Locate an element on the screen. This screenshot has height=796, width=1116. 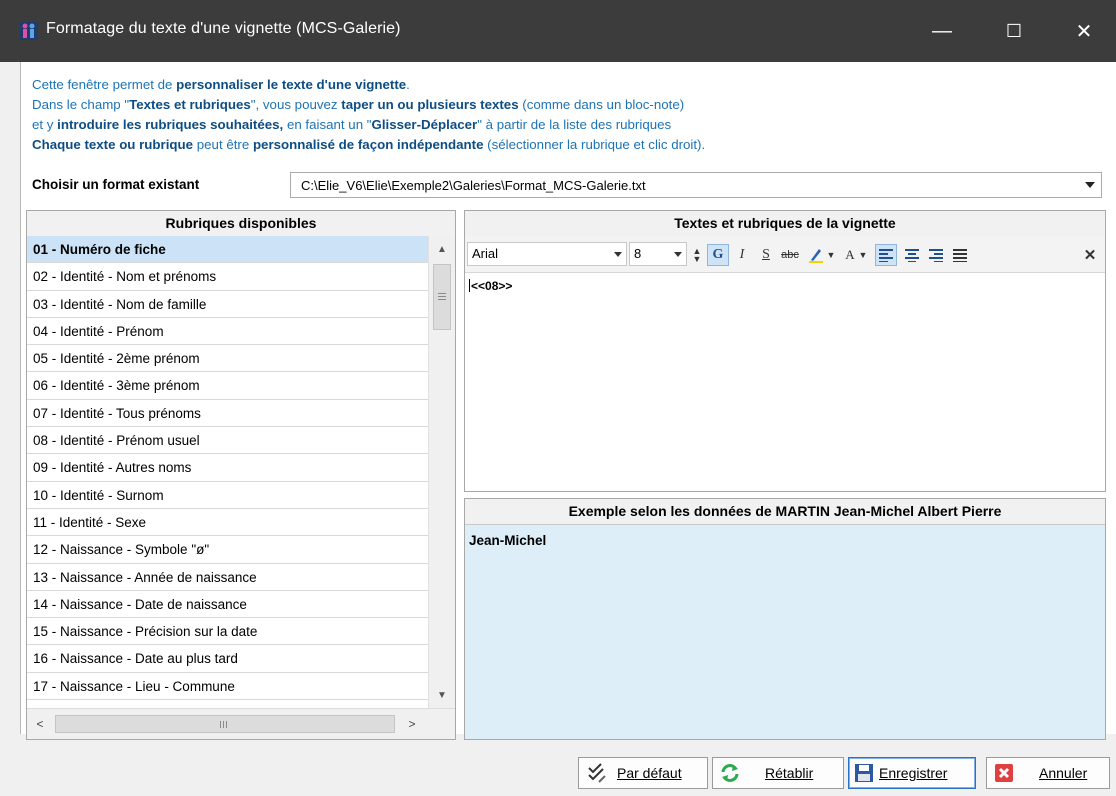
list-item: 12 - Naissance - Symbole "ø" is located at coordinates (227, 550).